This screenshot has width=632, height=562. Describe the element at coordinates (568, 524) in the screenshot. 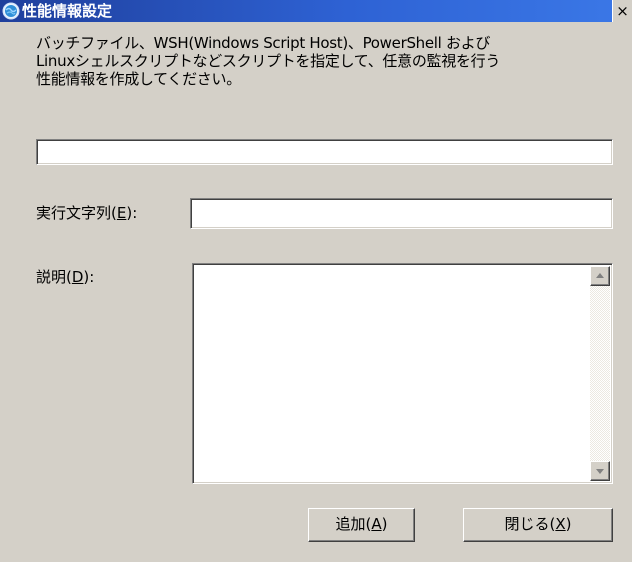

I see `close-button-suffix: )` at that location.